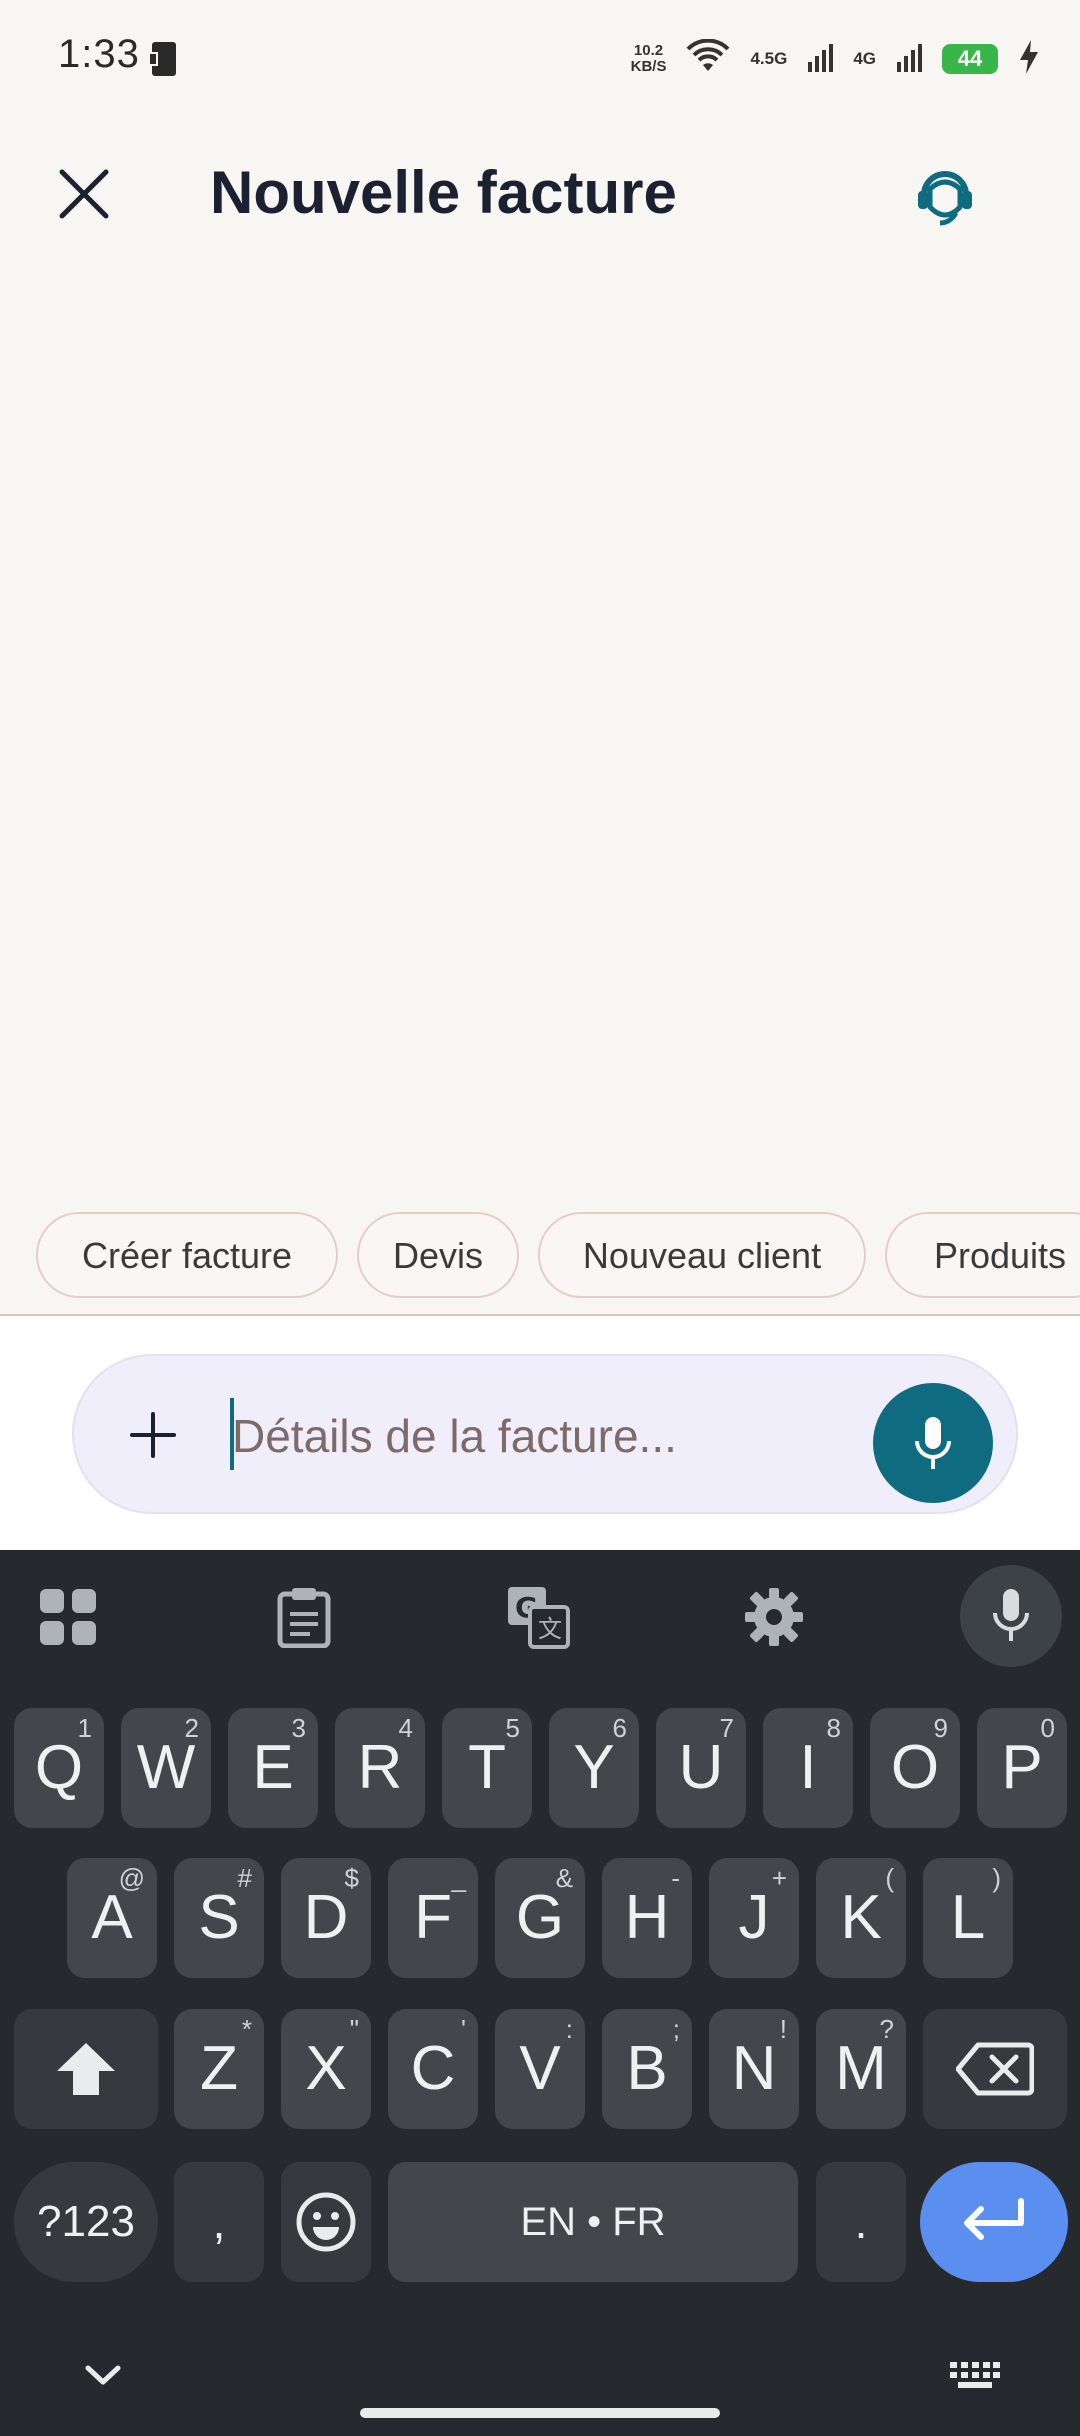 The image size is (1080, 2436). I want to click on space-key: EN • FR, so click(593, 2222).